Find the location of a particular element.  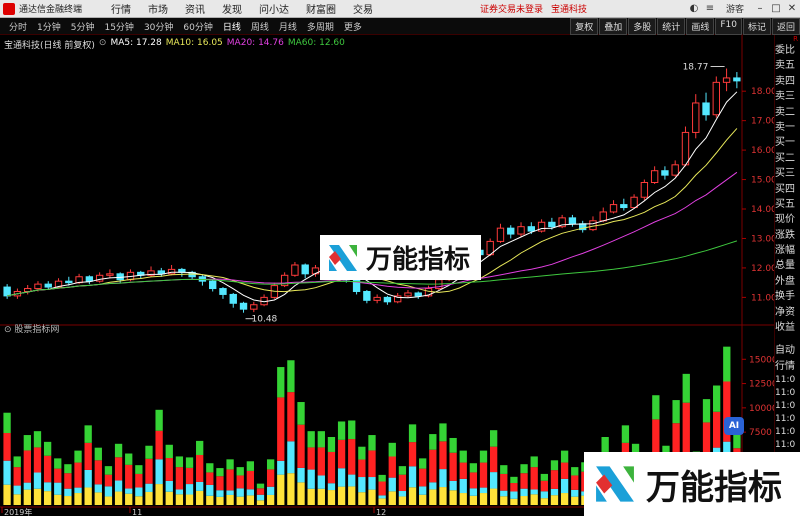

quote-field-7: 买二 is located at coordinates (785, 158).